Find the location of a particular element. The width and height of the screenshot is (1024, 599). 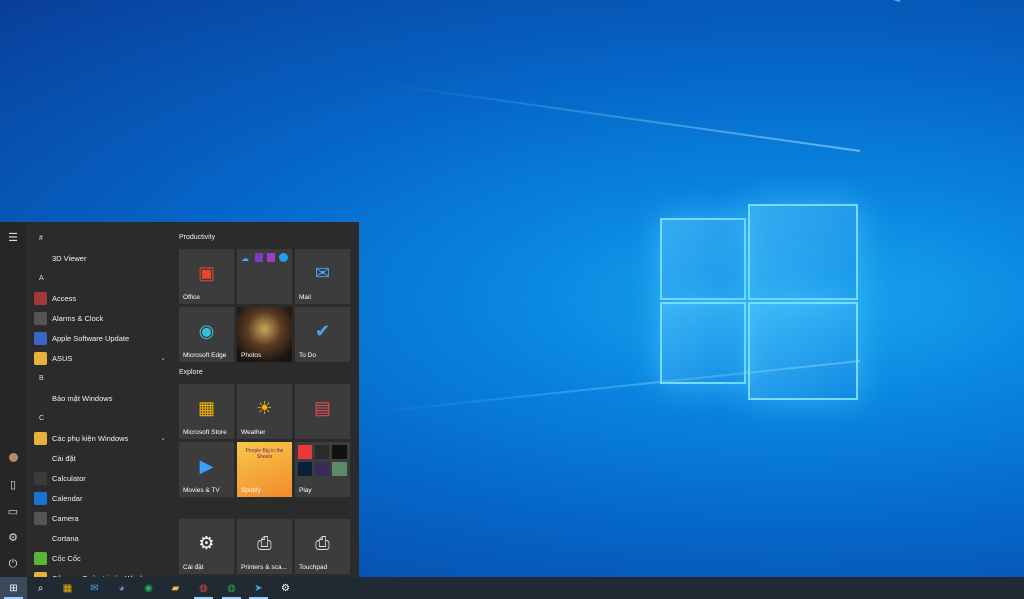

app-list-item: Calendar is located at coordinates (99, 498).